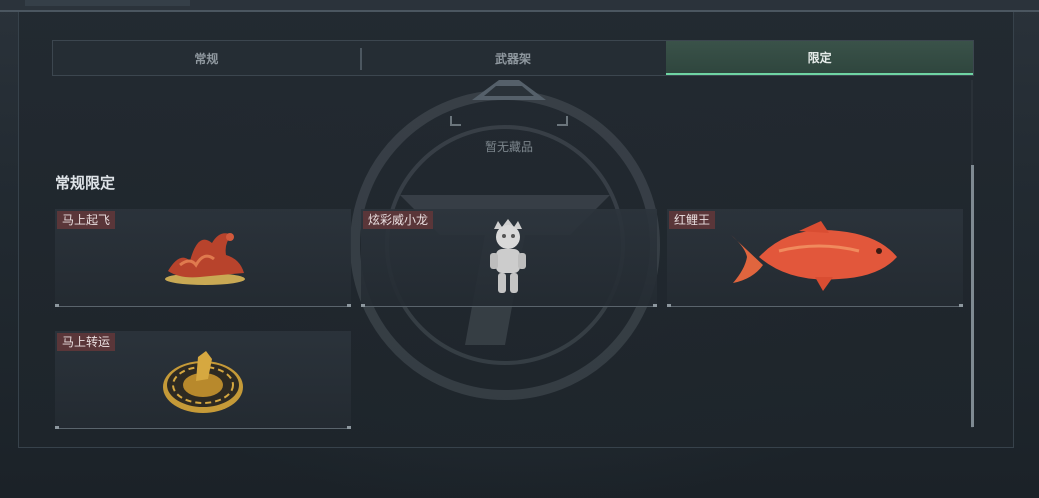 This screenshot has height=498, width=1039. I want to click on item-card-hong-li-wang: 红鲤王, so click(815, 258).